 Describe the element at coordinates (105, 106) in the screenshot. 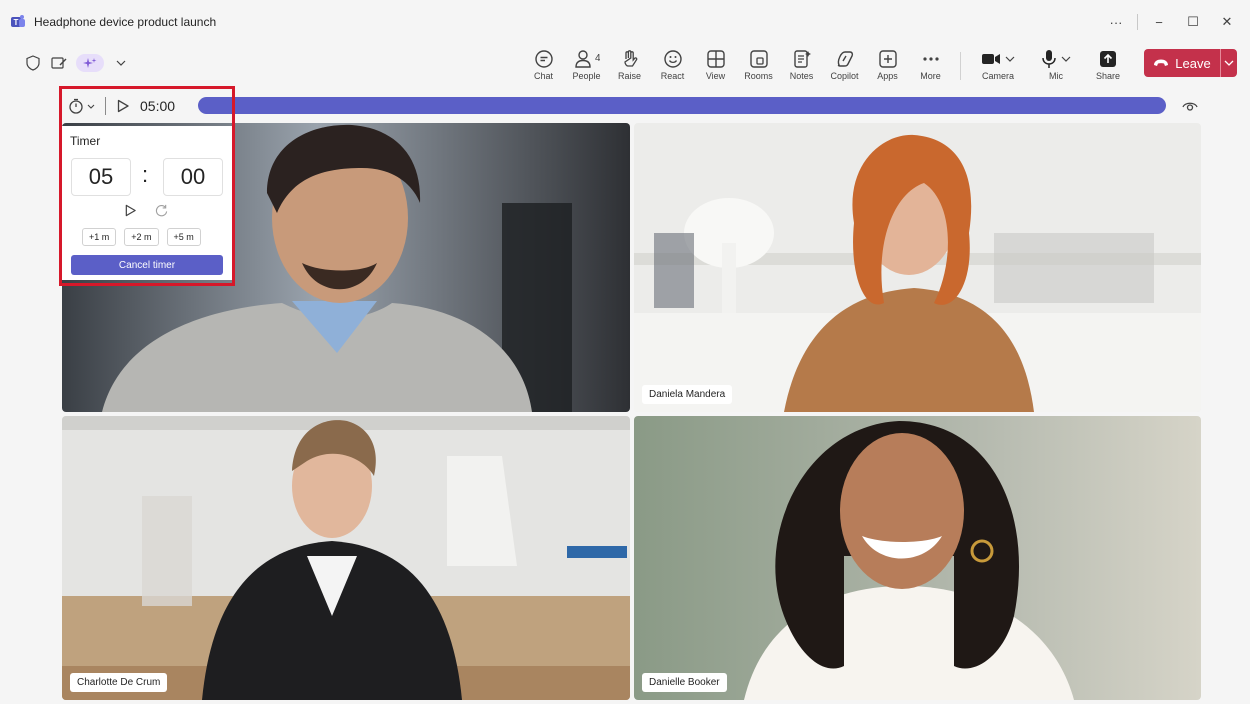

I see `timer-divider` at that location.